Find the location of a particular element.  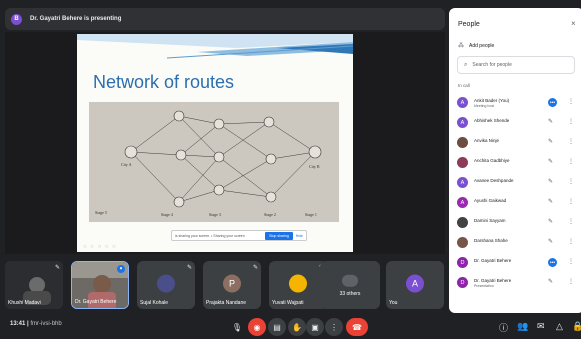

city-label-right: City B is located at coordinates (314, 166).